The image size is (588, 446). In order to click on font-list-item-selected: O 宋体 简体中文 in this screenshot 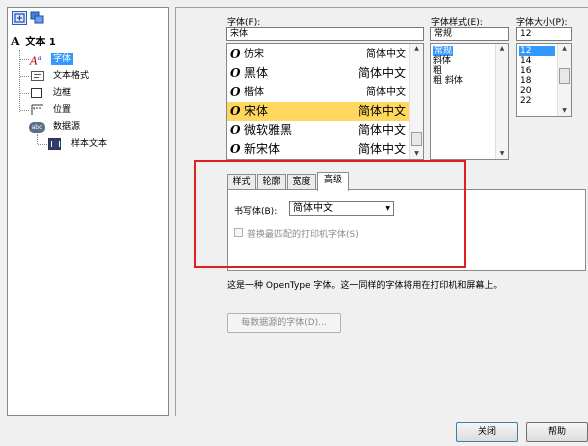, I will do `click(318, 111)`.